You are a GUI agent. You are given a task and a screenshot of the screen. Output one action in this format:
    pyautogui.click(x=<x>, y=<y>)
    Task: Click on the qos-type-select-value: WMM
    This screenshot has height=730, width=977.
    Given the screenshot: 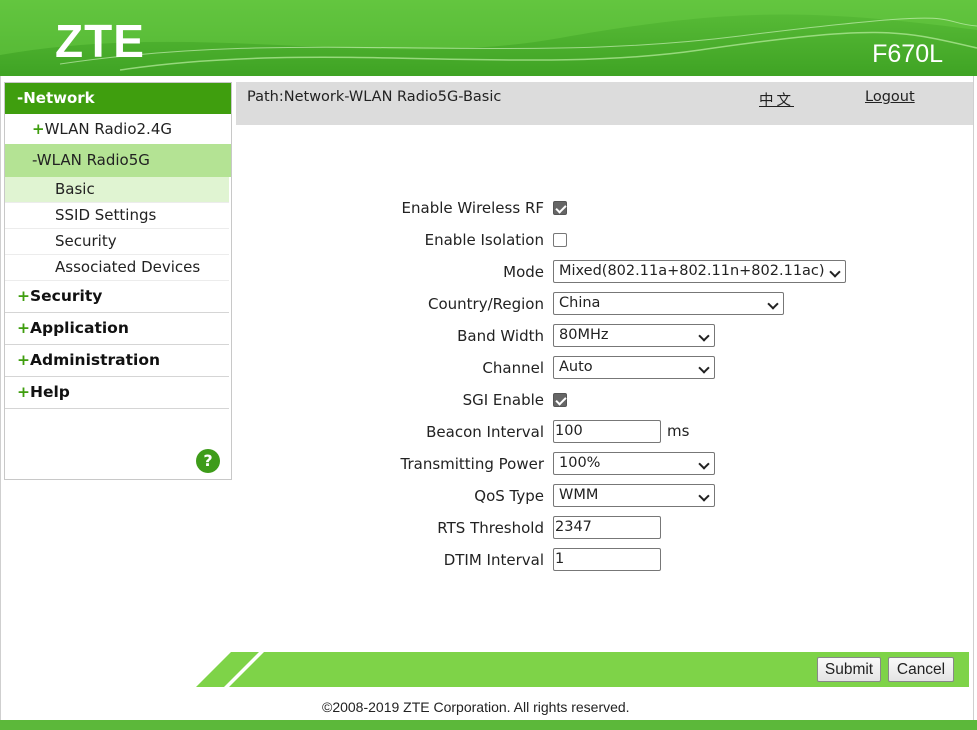 What is the action you would take?
    pyautogui.click(x=579, y=495)
    